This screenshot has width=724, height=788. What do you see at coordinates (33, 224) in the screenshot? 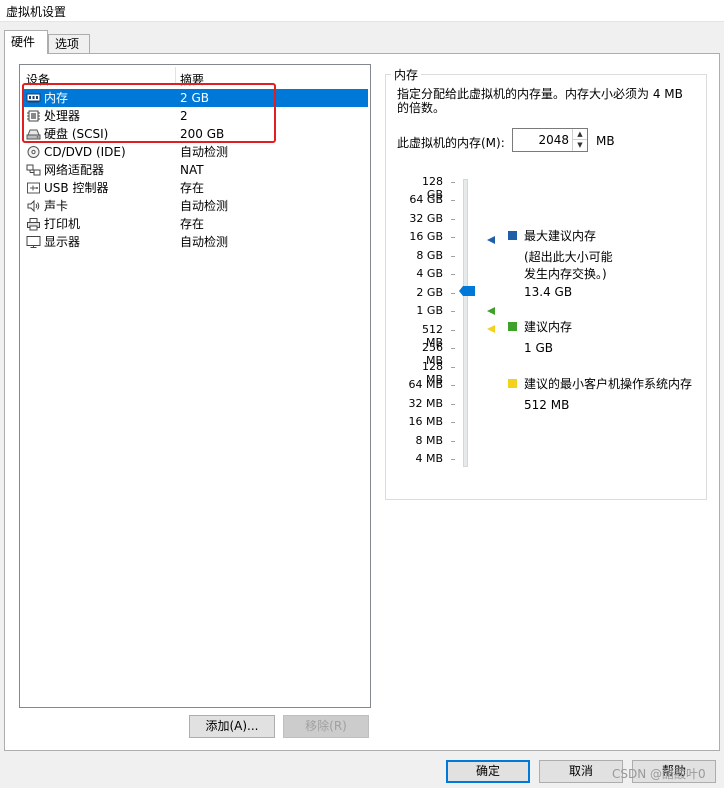
I see `printer-icon` at bounding box center [33, 224].